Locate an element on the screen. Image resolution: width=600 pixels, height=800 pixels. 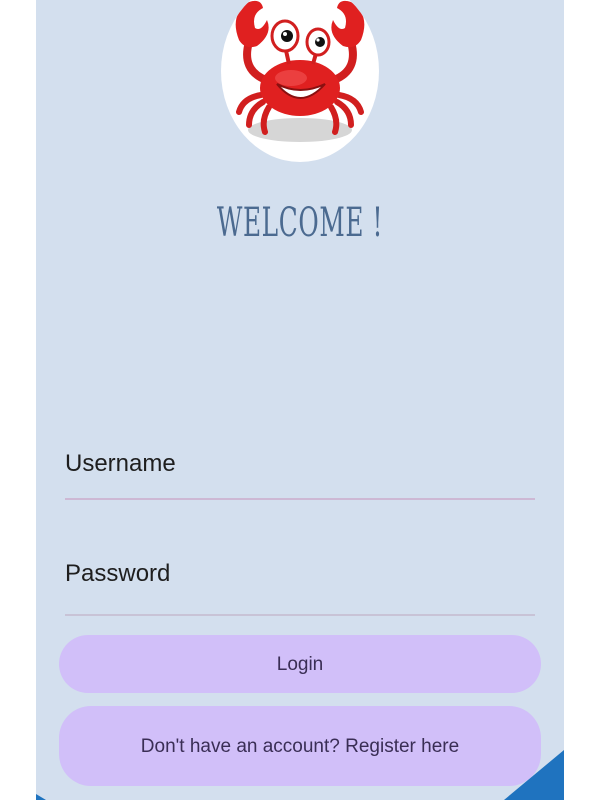
username-underline is located at coordinates (300, 499).